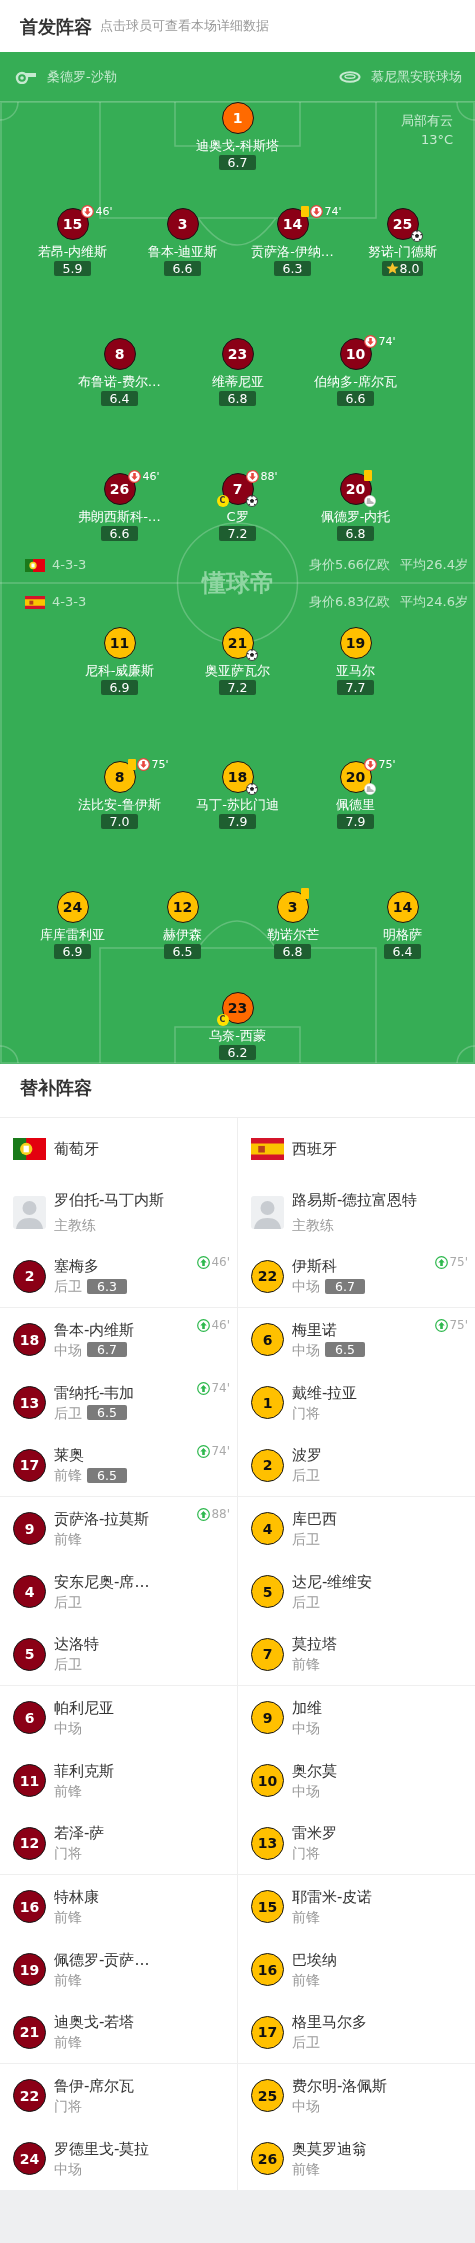 The image size is (475, 2243). Describe the element at coordinates (69, 565) in the screenshot. I see `formation-text: 4-3-3` at that location.